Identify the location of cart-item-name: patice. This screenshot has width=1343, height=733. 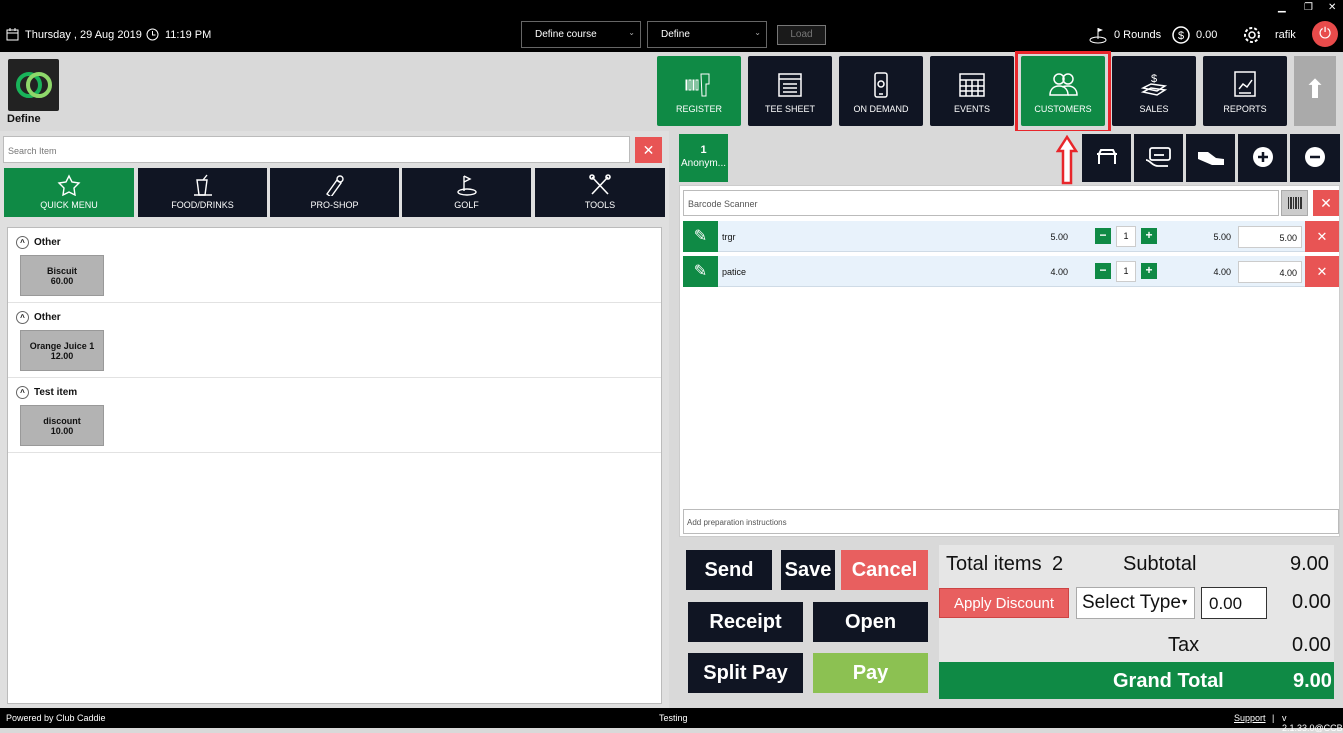
(734, 272).